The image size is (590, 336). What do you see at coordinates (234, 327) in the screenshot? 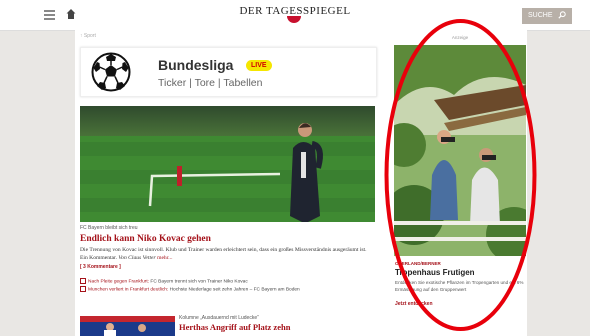
I see `article2-headline: Herthas Angriff auf Platz zehn` at bounding box center [234, 327].